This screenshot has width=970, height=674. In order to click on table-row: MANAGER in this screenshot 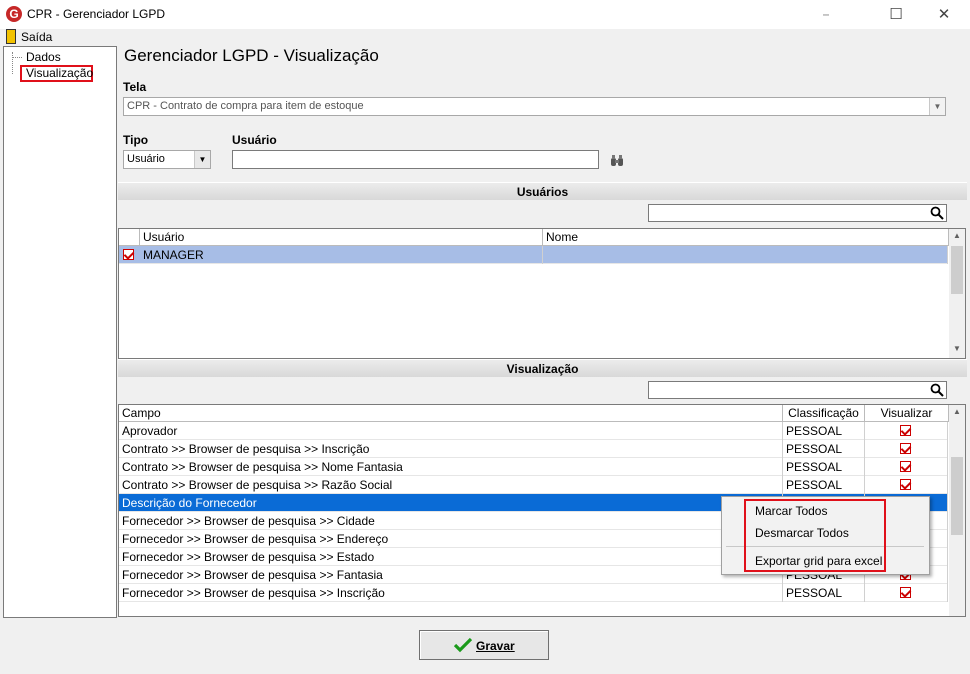, I will do `click(533, 255)`.